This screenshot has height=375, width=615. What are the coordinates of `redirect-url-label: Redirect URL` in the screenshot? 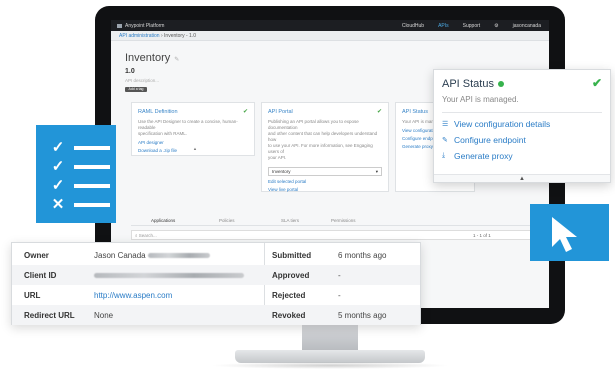 It's located at (49, 315).